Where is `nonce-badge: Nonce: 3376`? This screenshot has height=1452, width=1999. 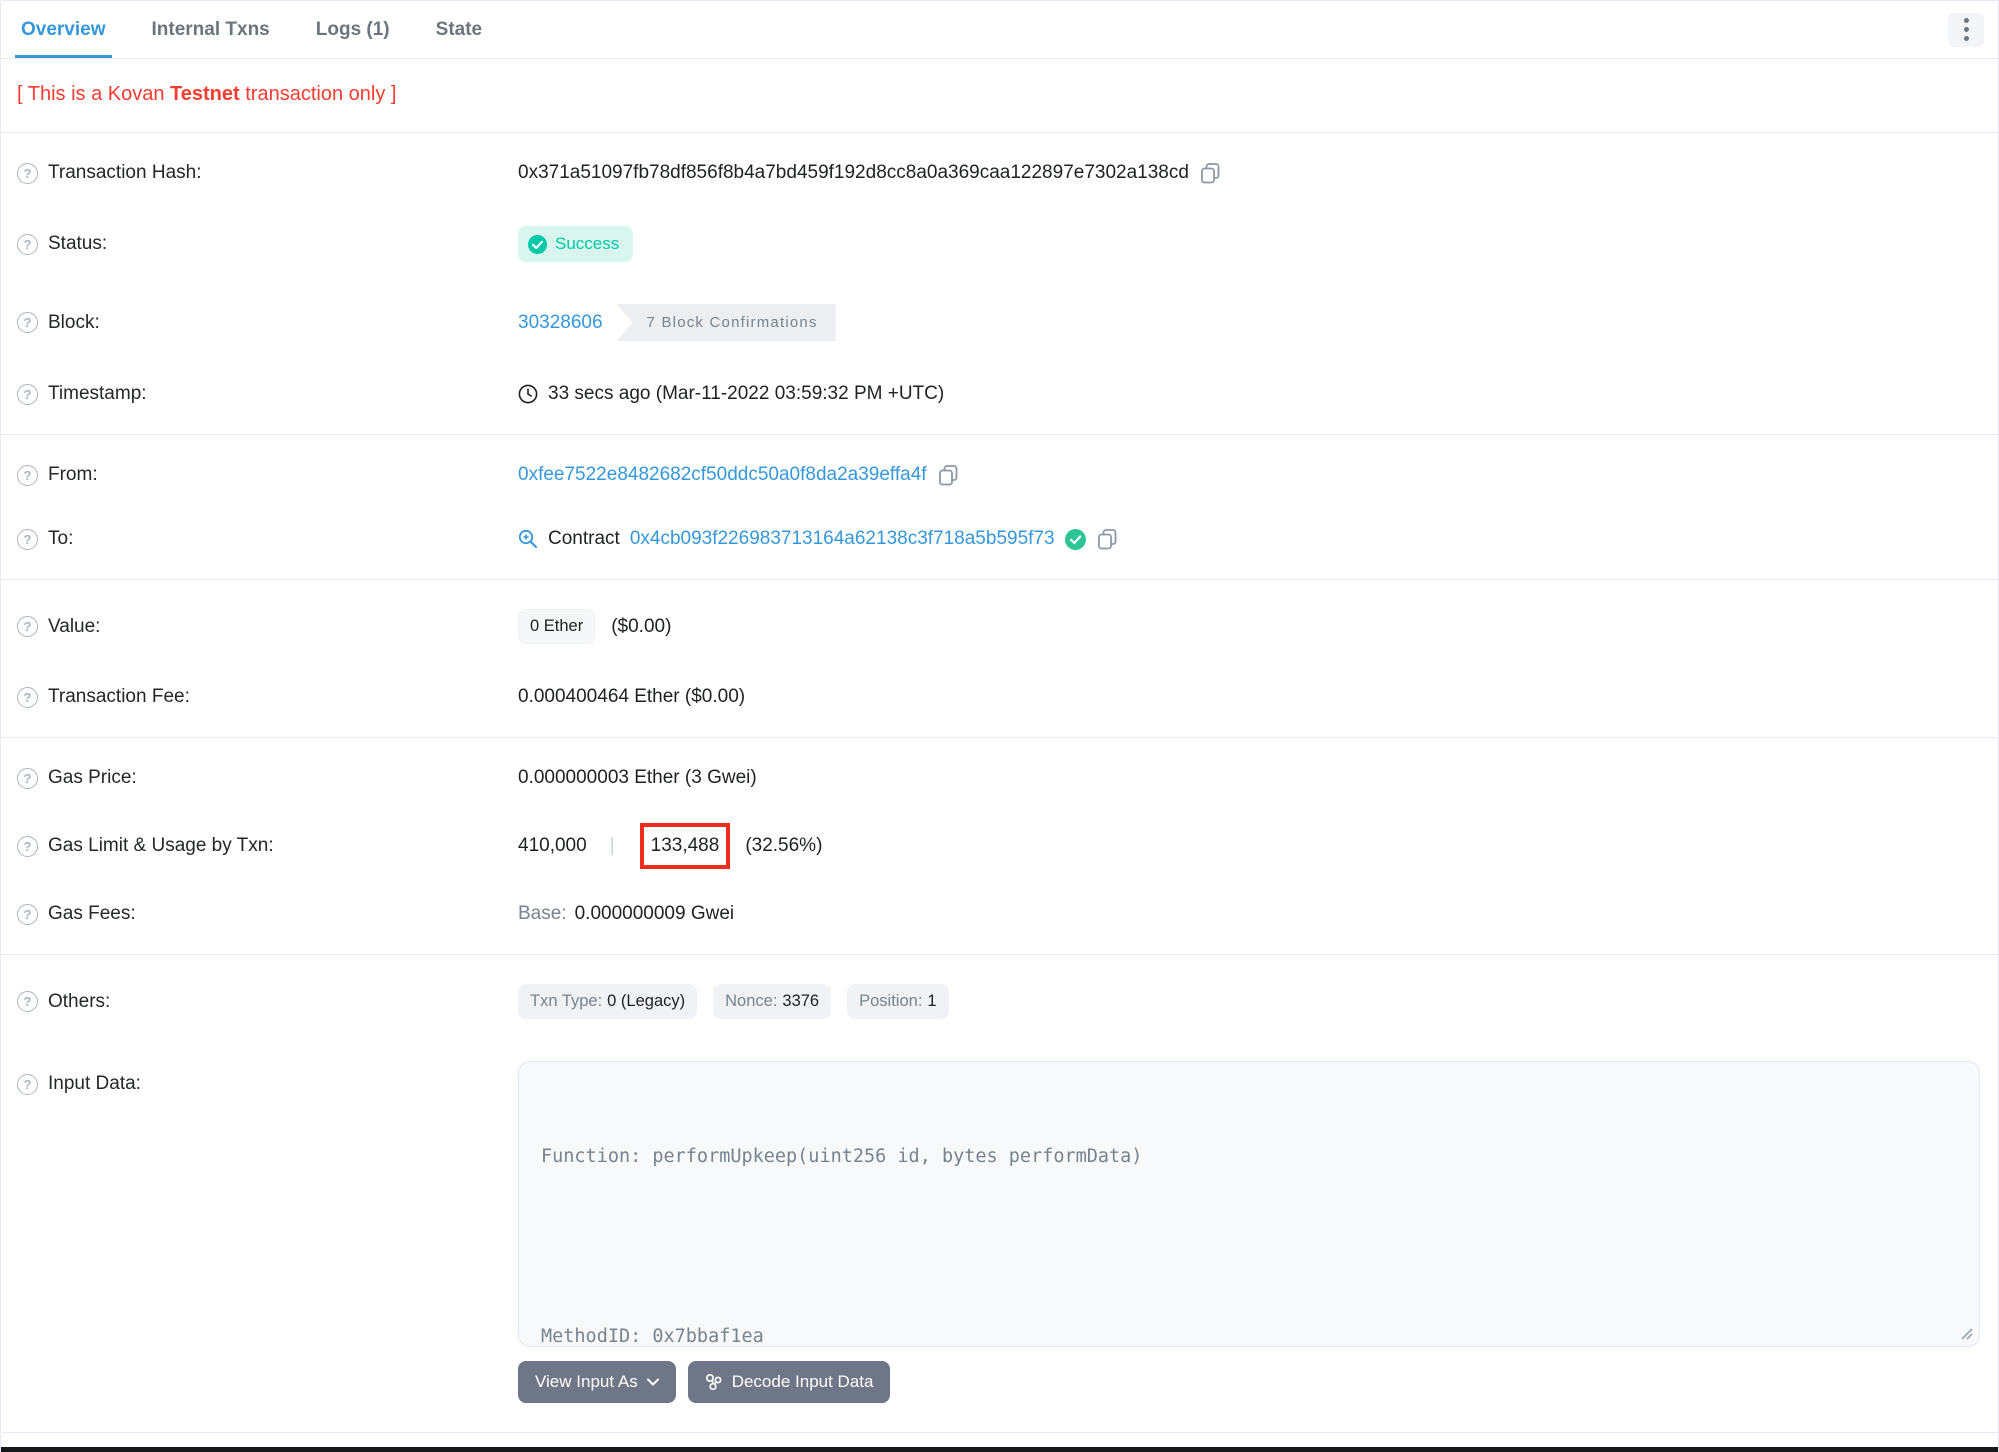
nonce-badge: Nonce: 3376 is located at coordinates (772, 1001).